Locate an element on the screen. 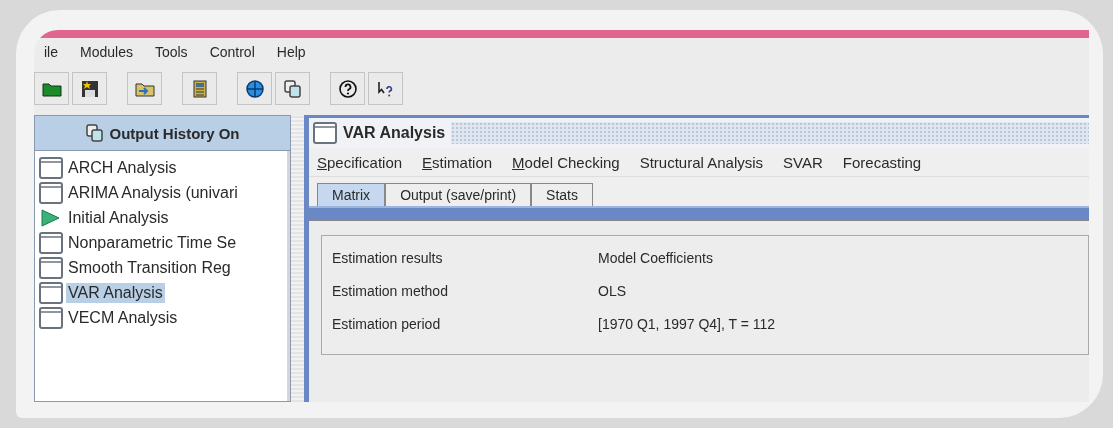 The width and height of the screenshot is (1113, 428). tab: Stats is located at coordinates (562, 194).